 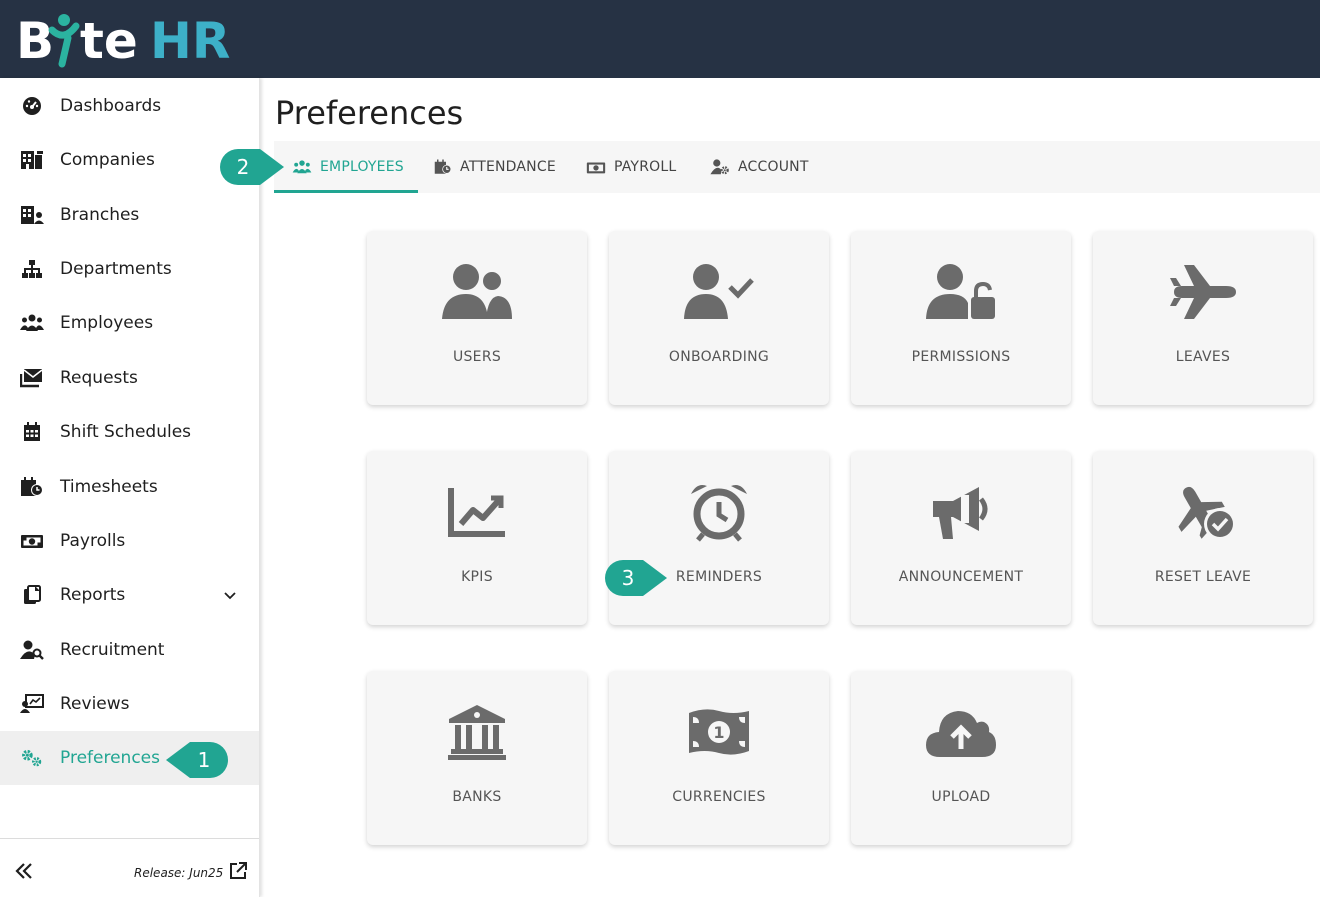 I want to click on tab-account: ACCOUNT, so click(x=759, y=167).